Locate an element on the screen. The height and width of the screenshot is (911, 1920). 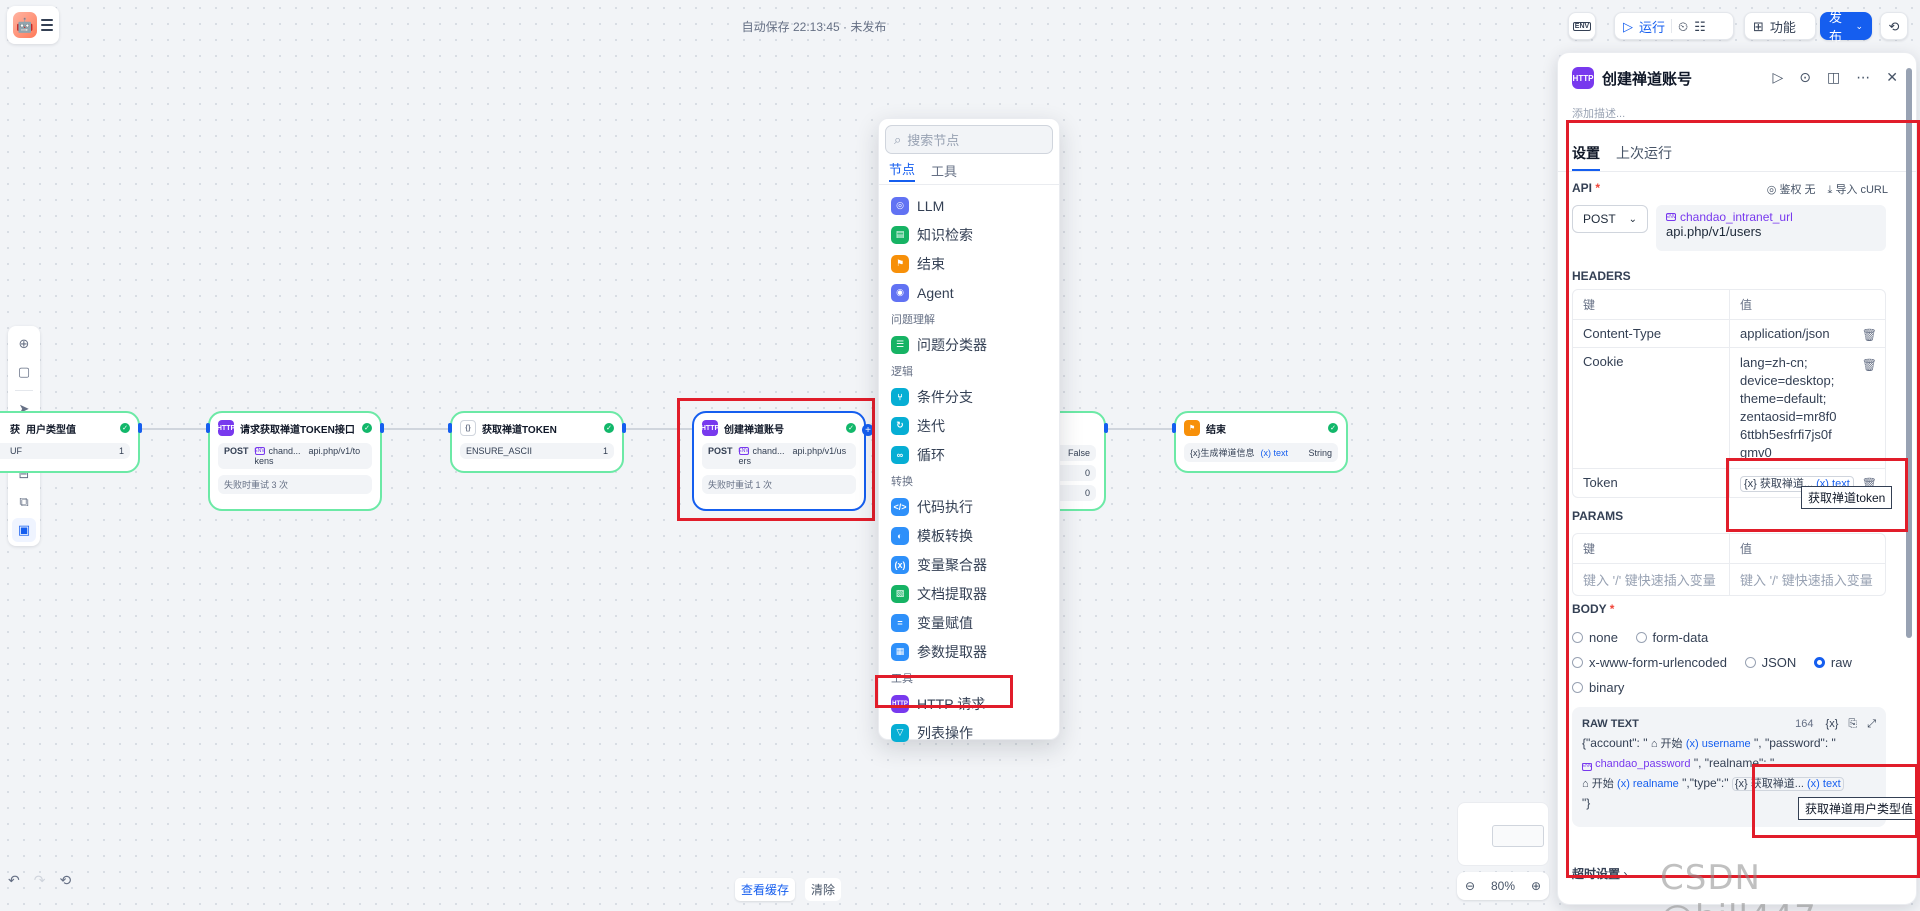
node-item-knowledge: ▤ 知识检索 is located at coordinates (969, 234).